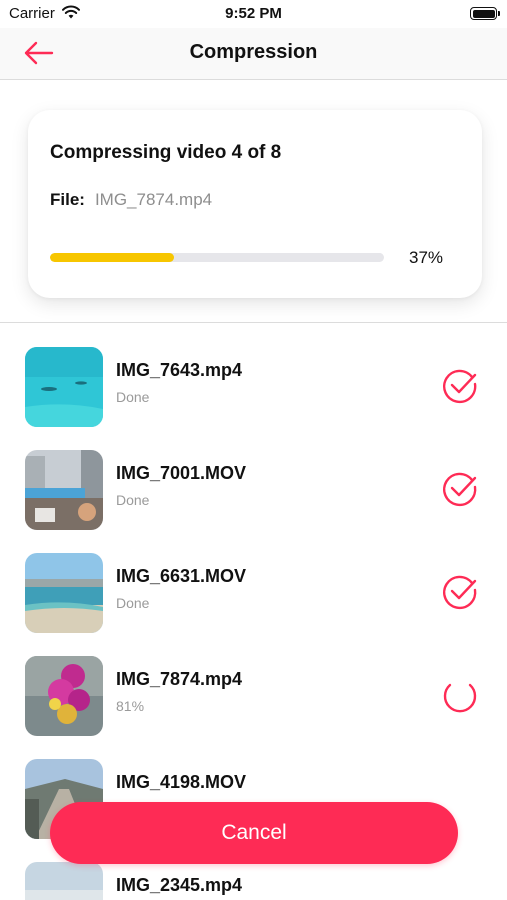 The width and height of the screenshot is (507, 900). What do you see at coordinates (179, 885) in the screenshot?
I see `file-name: IMG_2345.mp4` at bounding box center [179, 885].